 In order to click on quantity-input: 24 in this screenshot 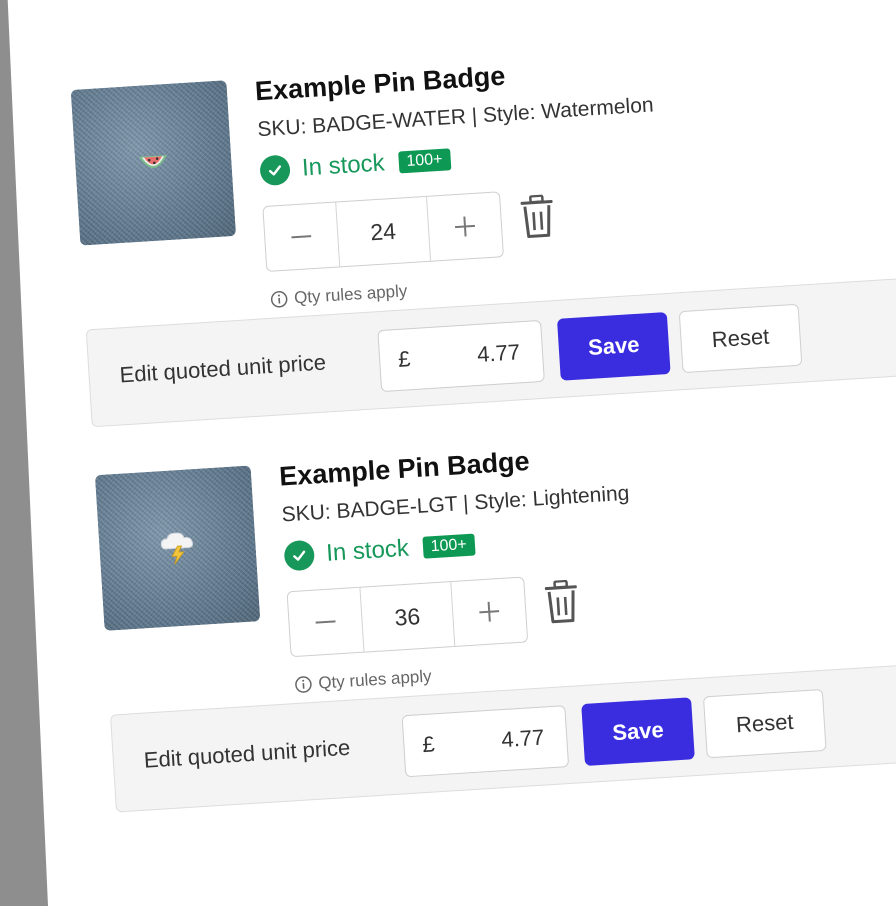, I will do `click(383, 231)`.